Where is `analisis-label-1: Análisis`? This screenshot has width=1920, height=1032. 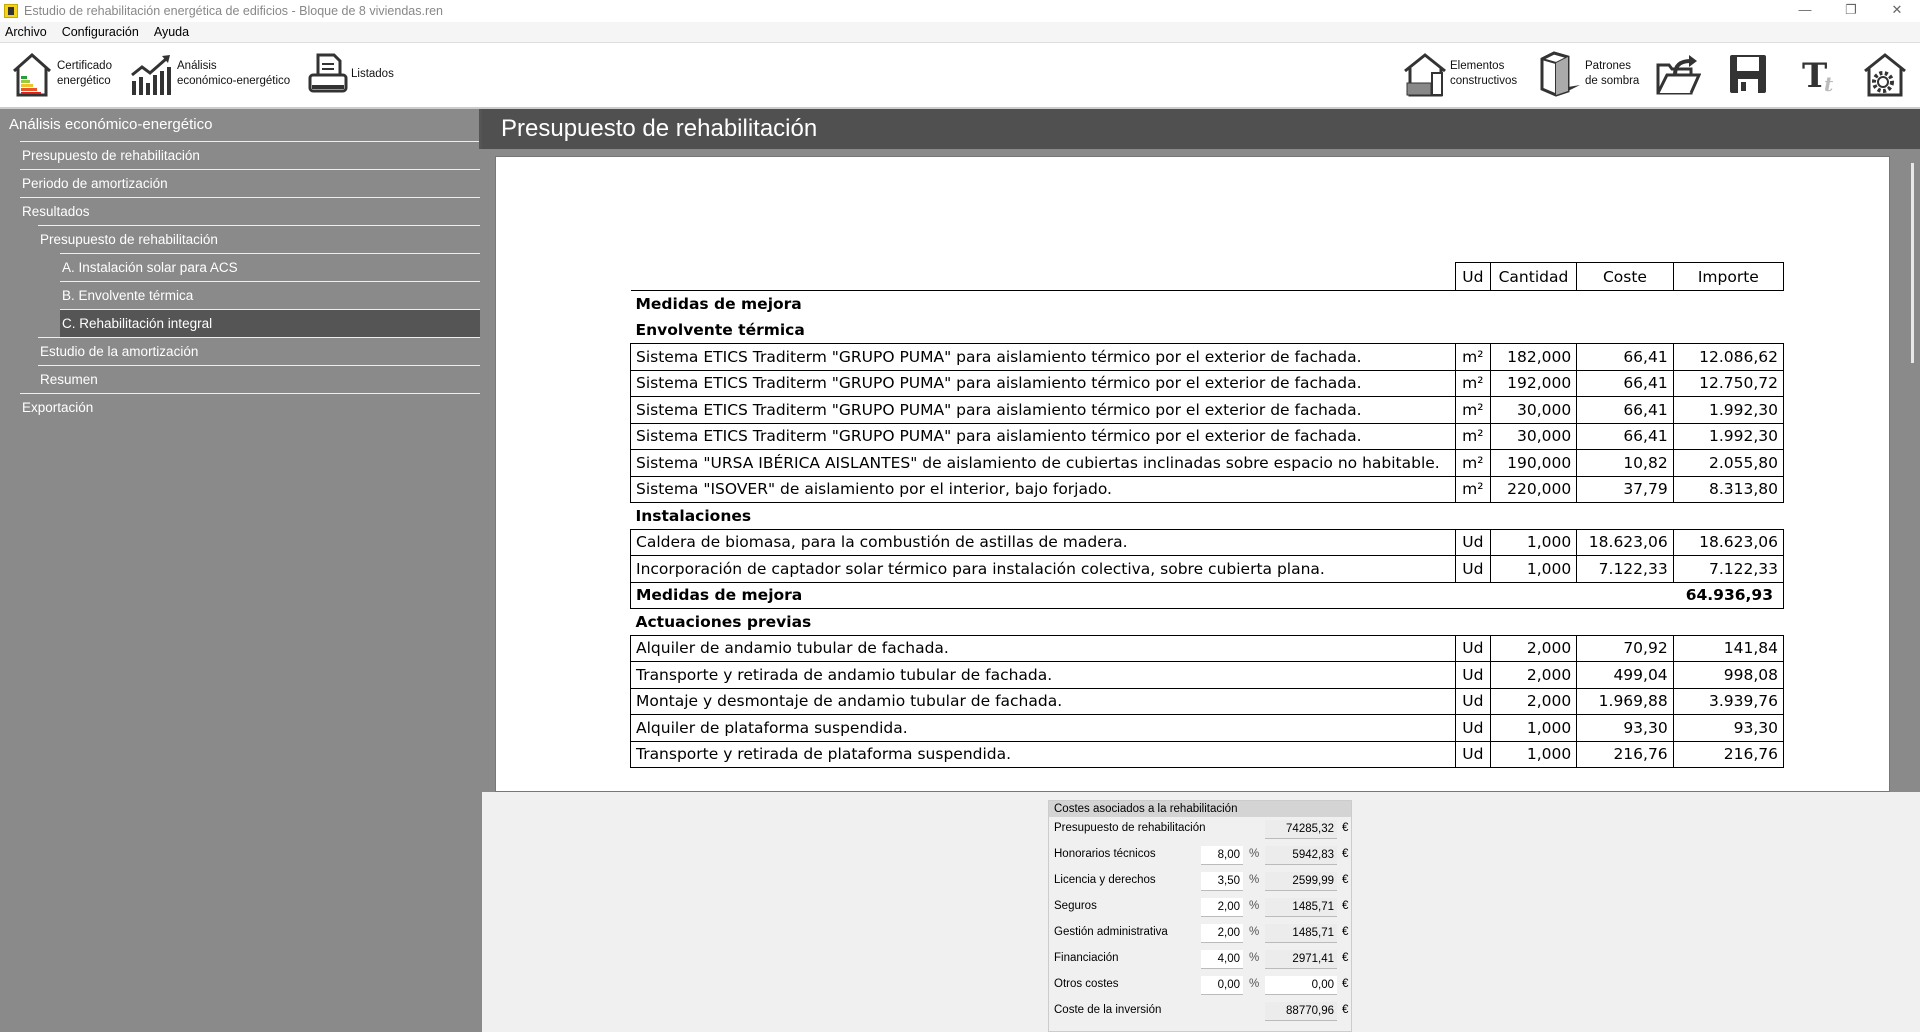
analisis-label-1: Análisis is located at coordinates (197, 66).